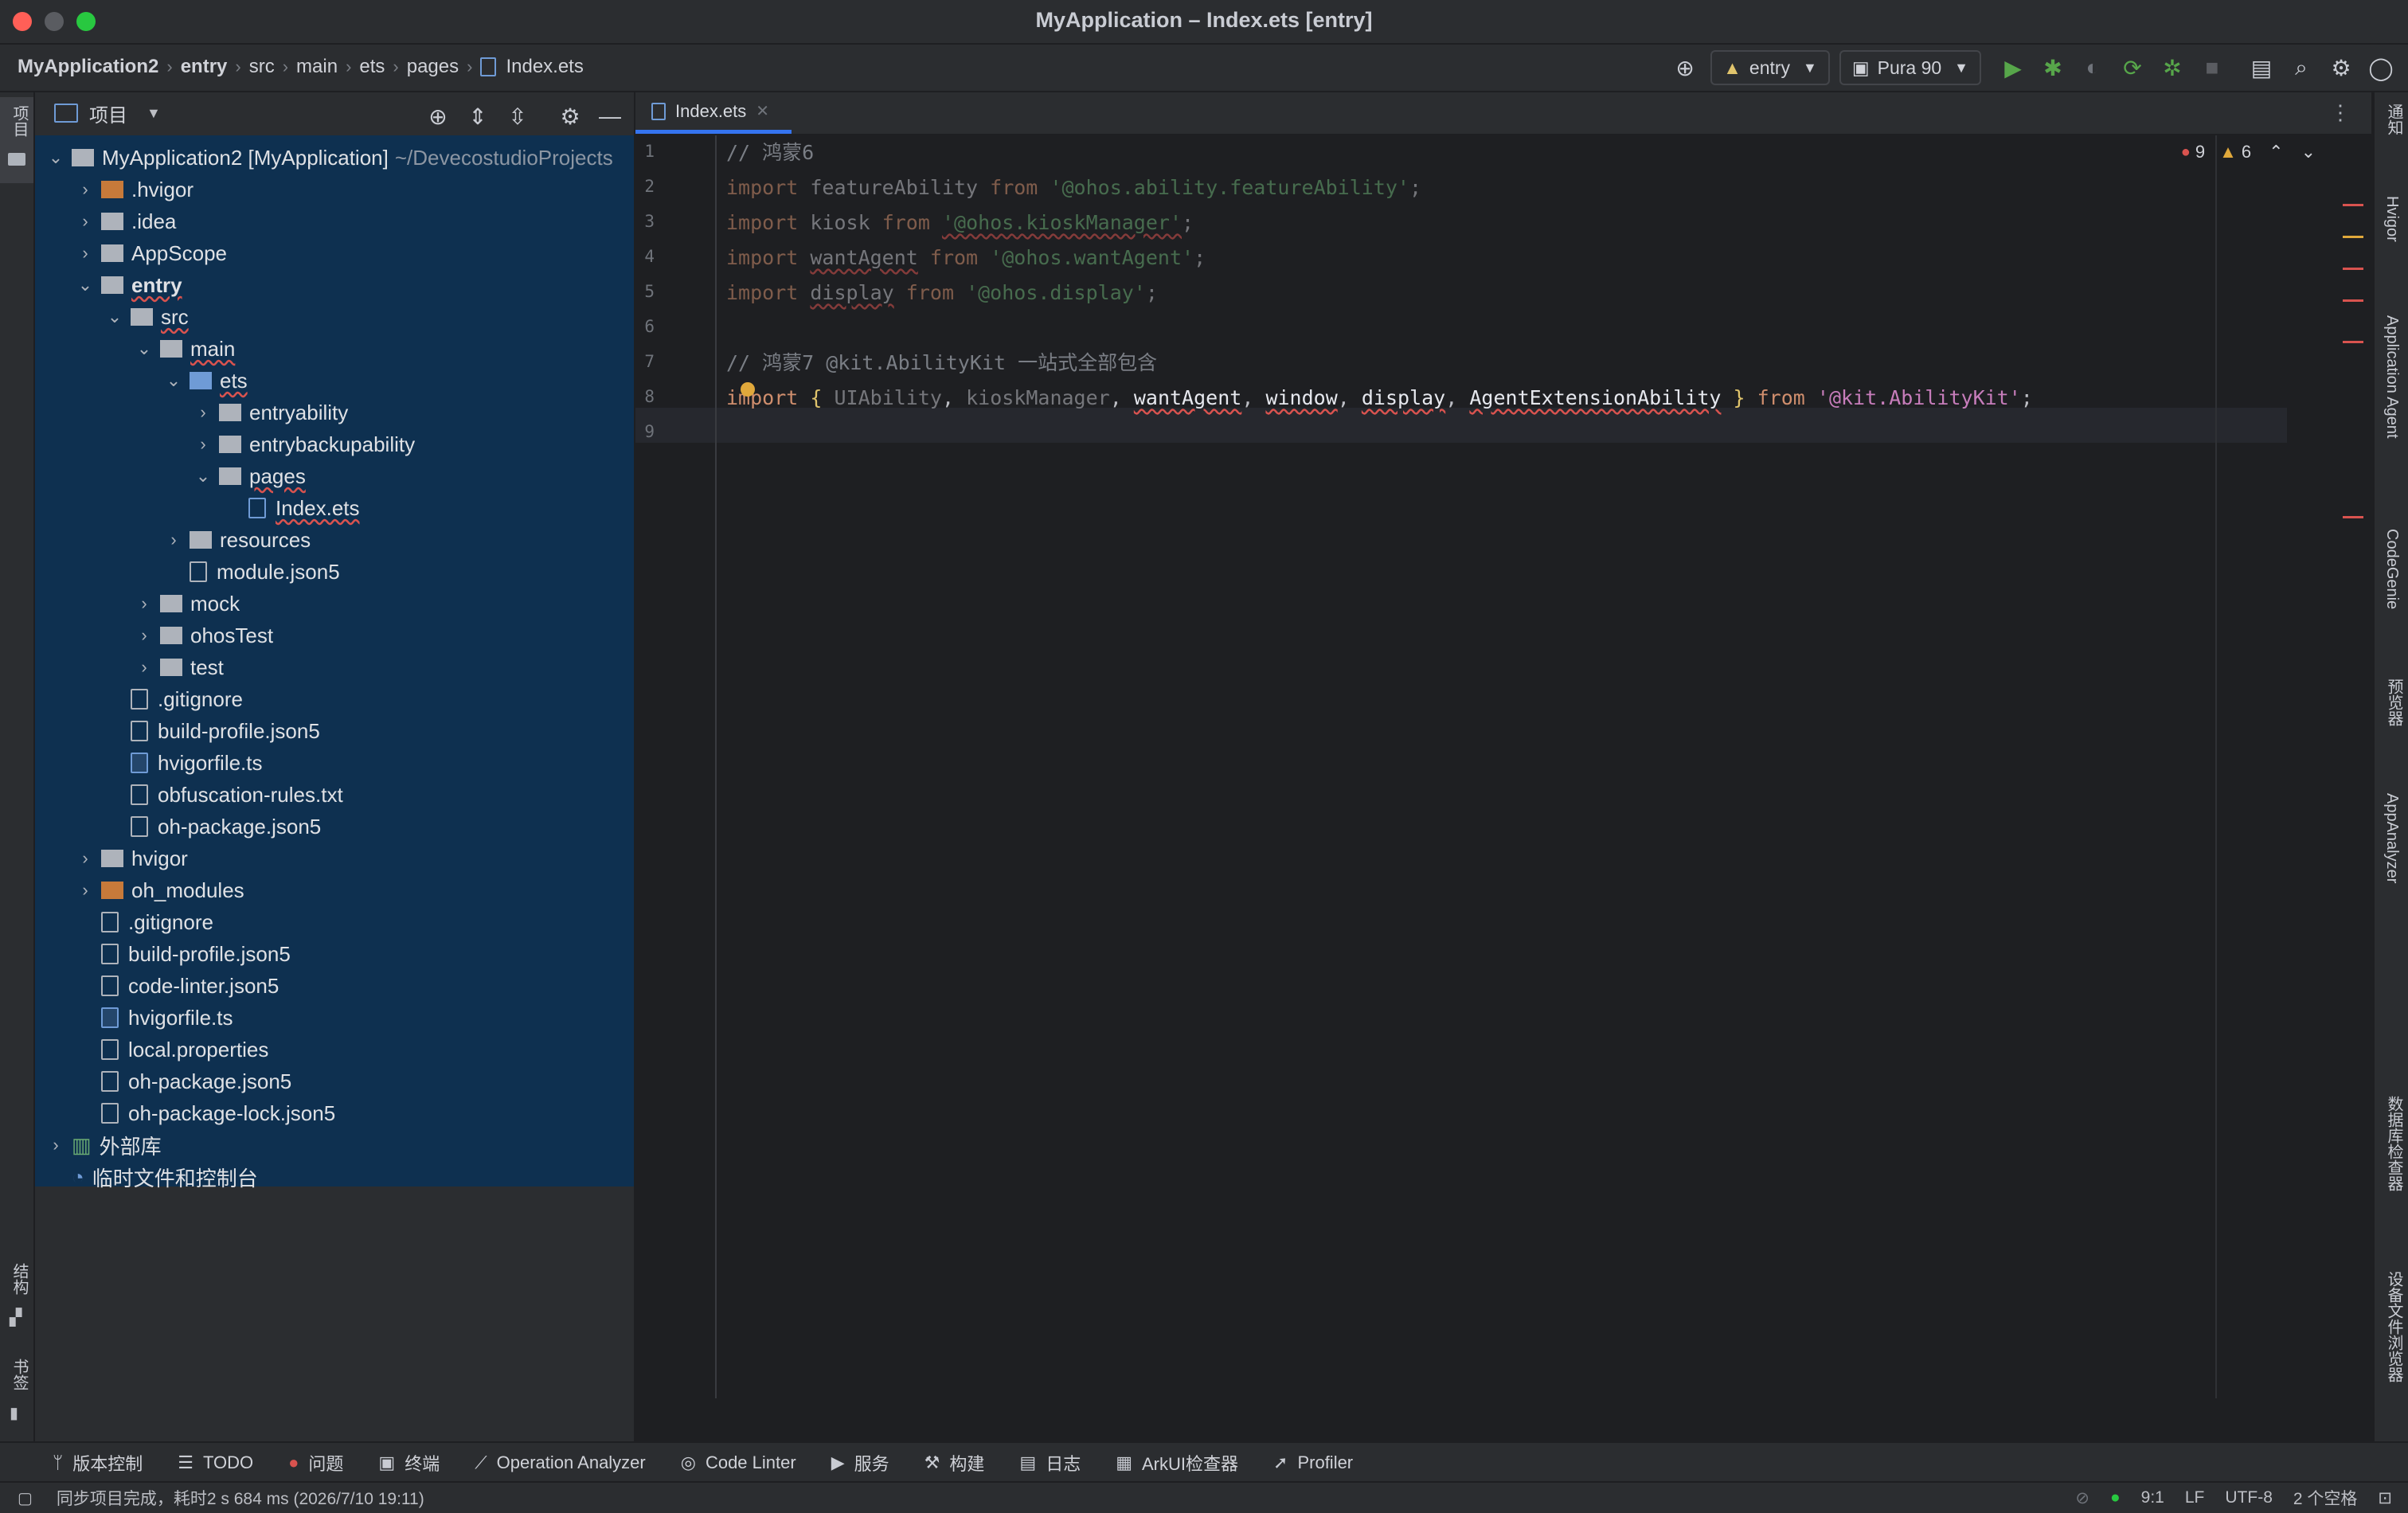 The width and height of the screenshot is (2408, 1513). What do you see at coordinates (2392, 219) in the screenshot?
I see `hvigor-tool-label: Hvigor` at bounding box center [2392, 219].